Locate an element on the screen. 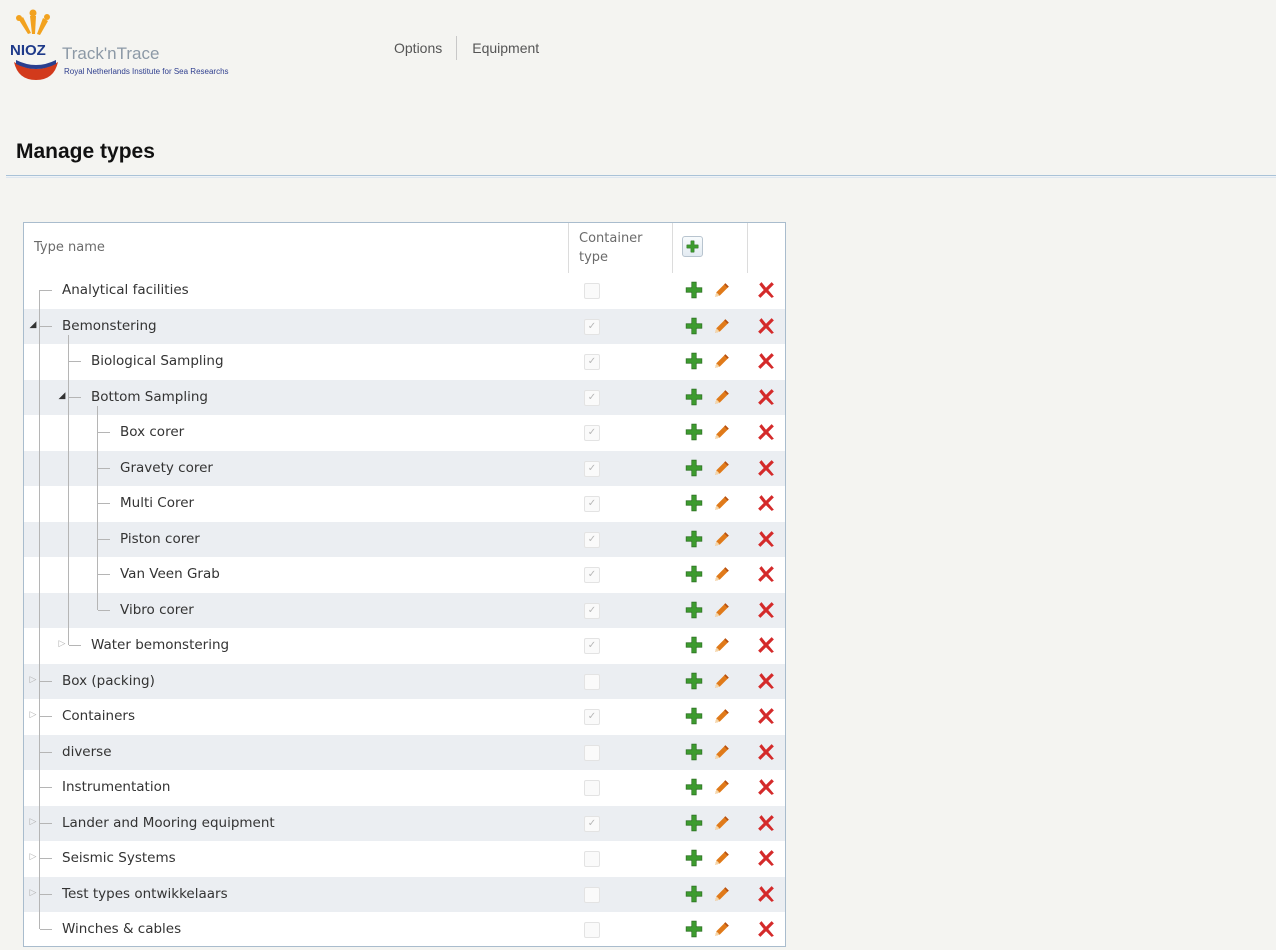 This screenshot has width=1276, height=950. tree-row: Winches & cables is located at coordinates (404, 929).